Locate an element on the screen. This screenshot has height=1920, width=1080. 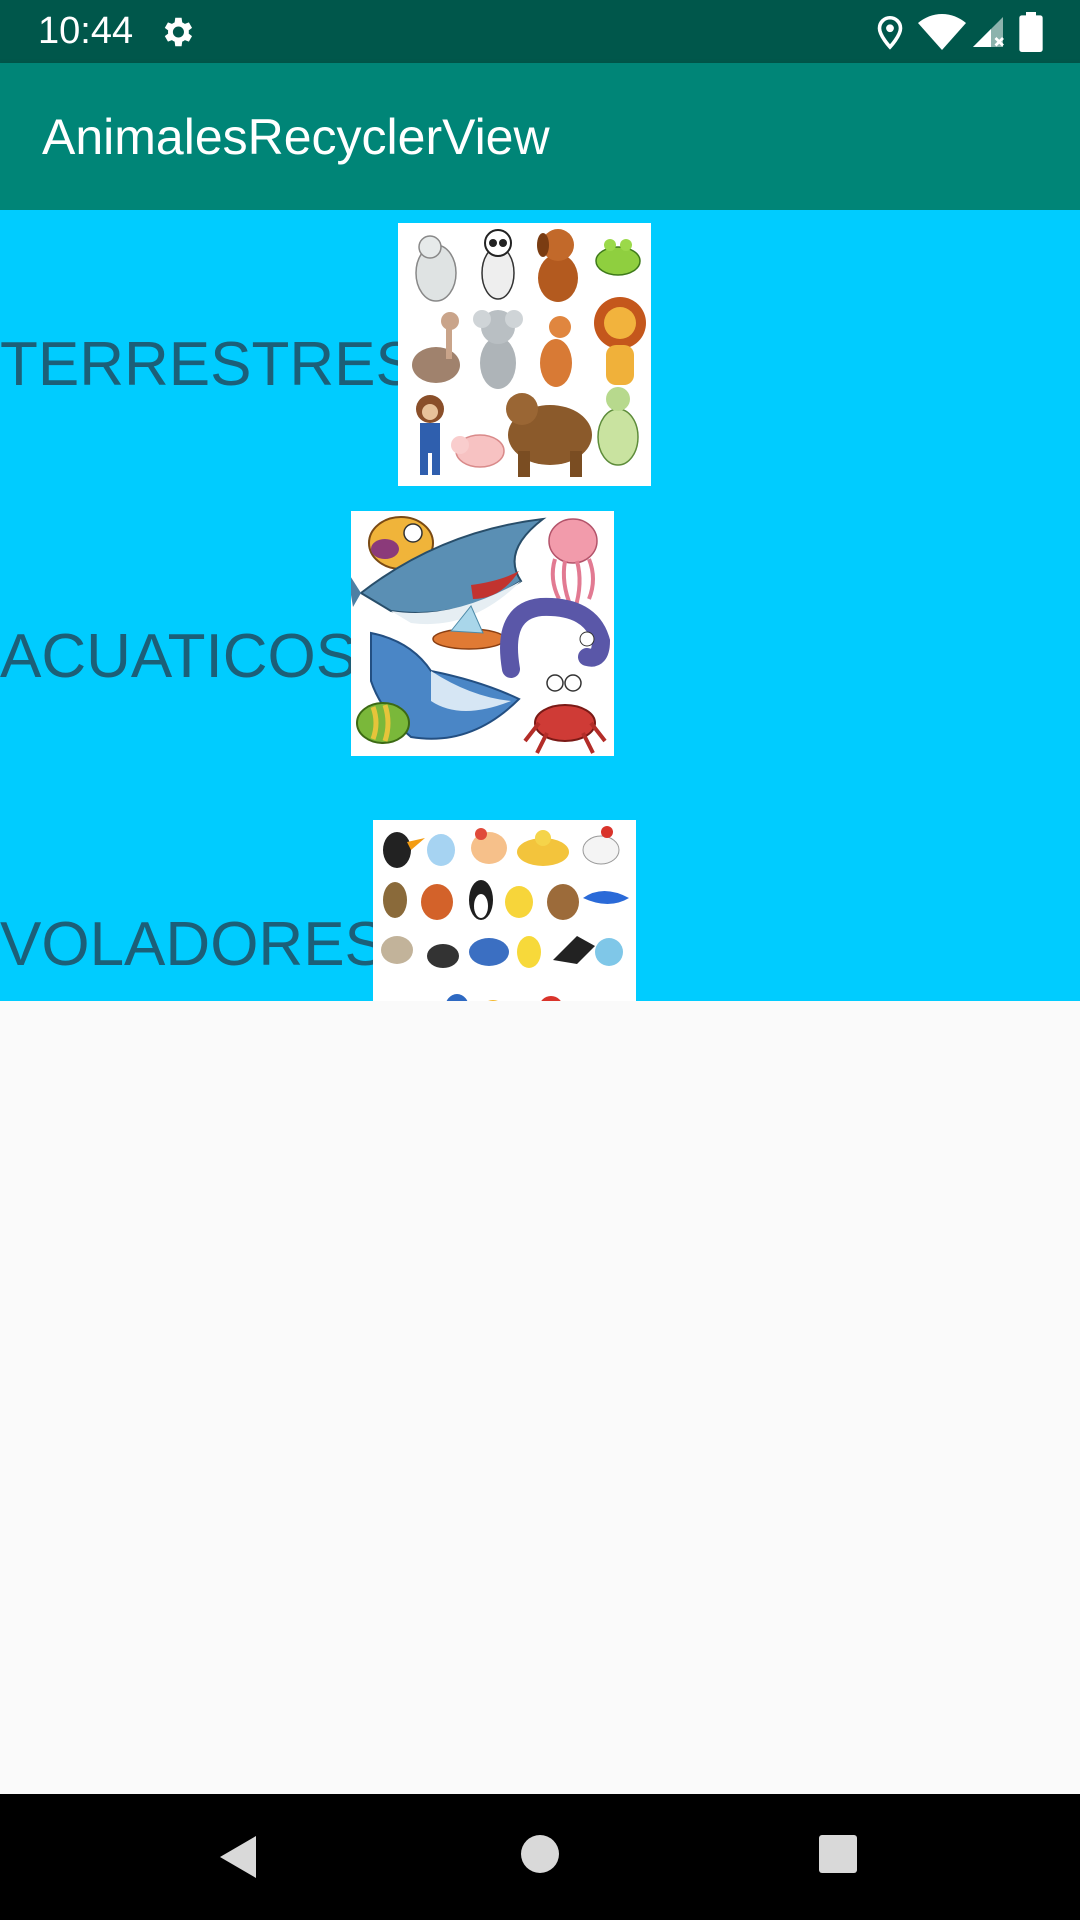
list-item: VOLADORES is located at coordinates (540, 900).